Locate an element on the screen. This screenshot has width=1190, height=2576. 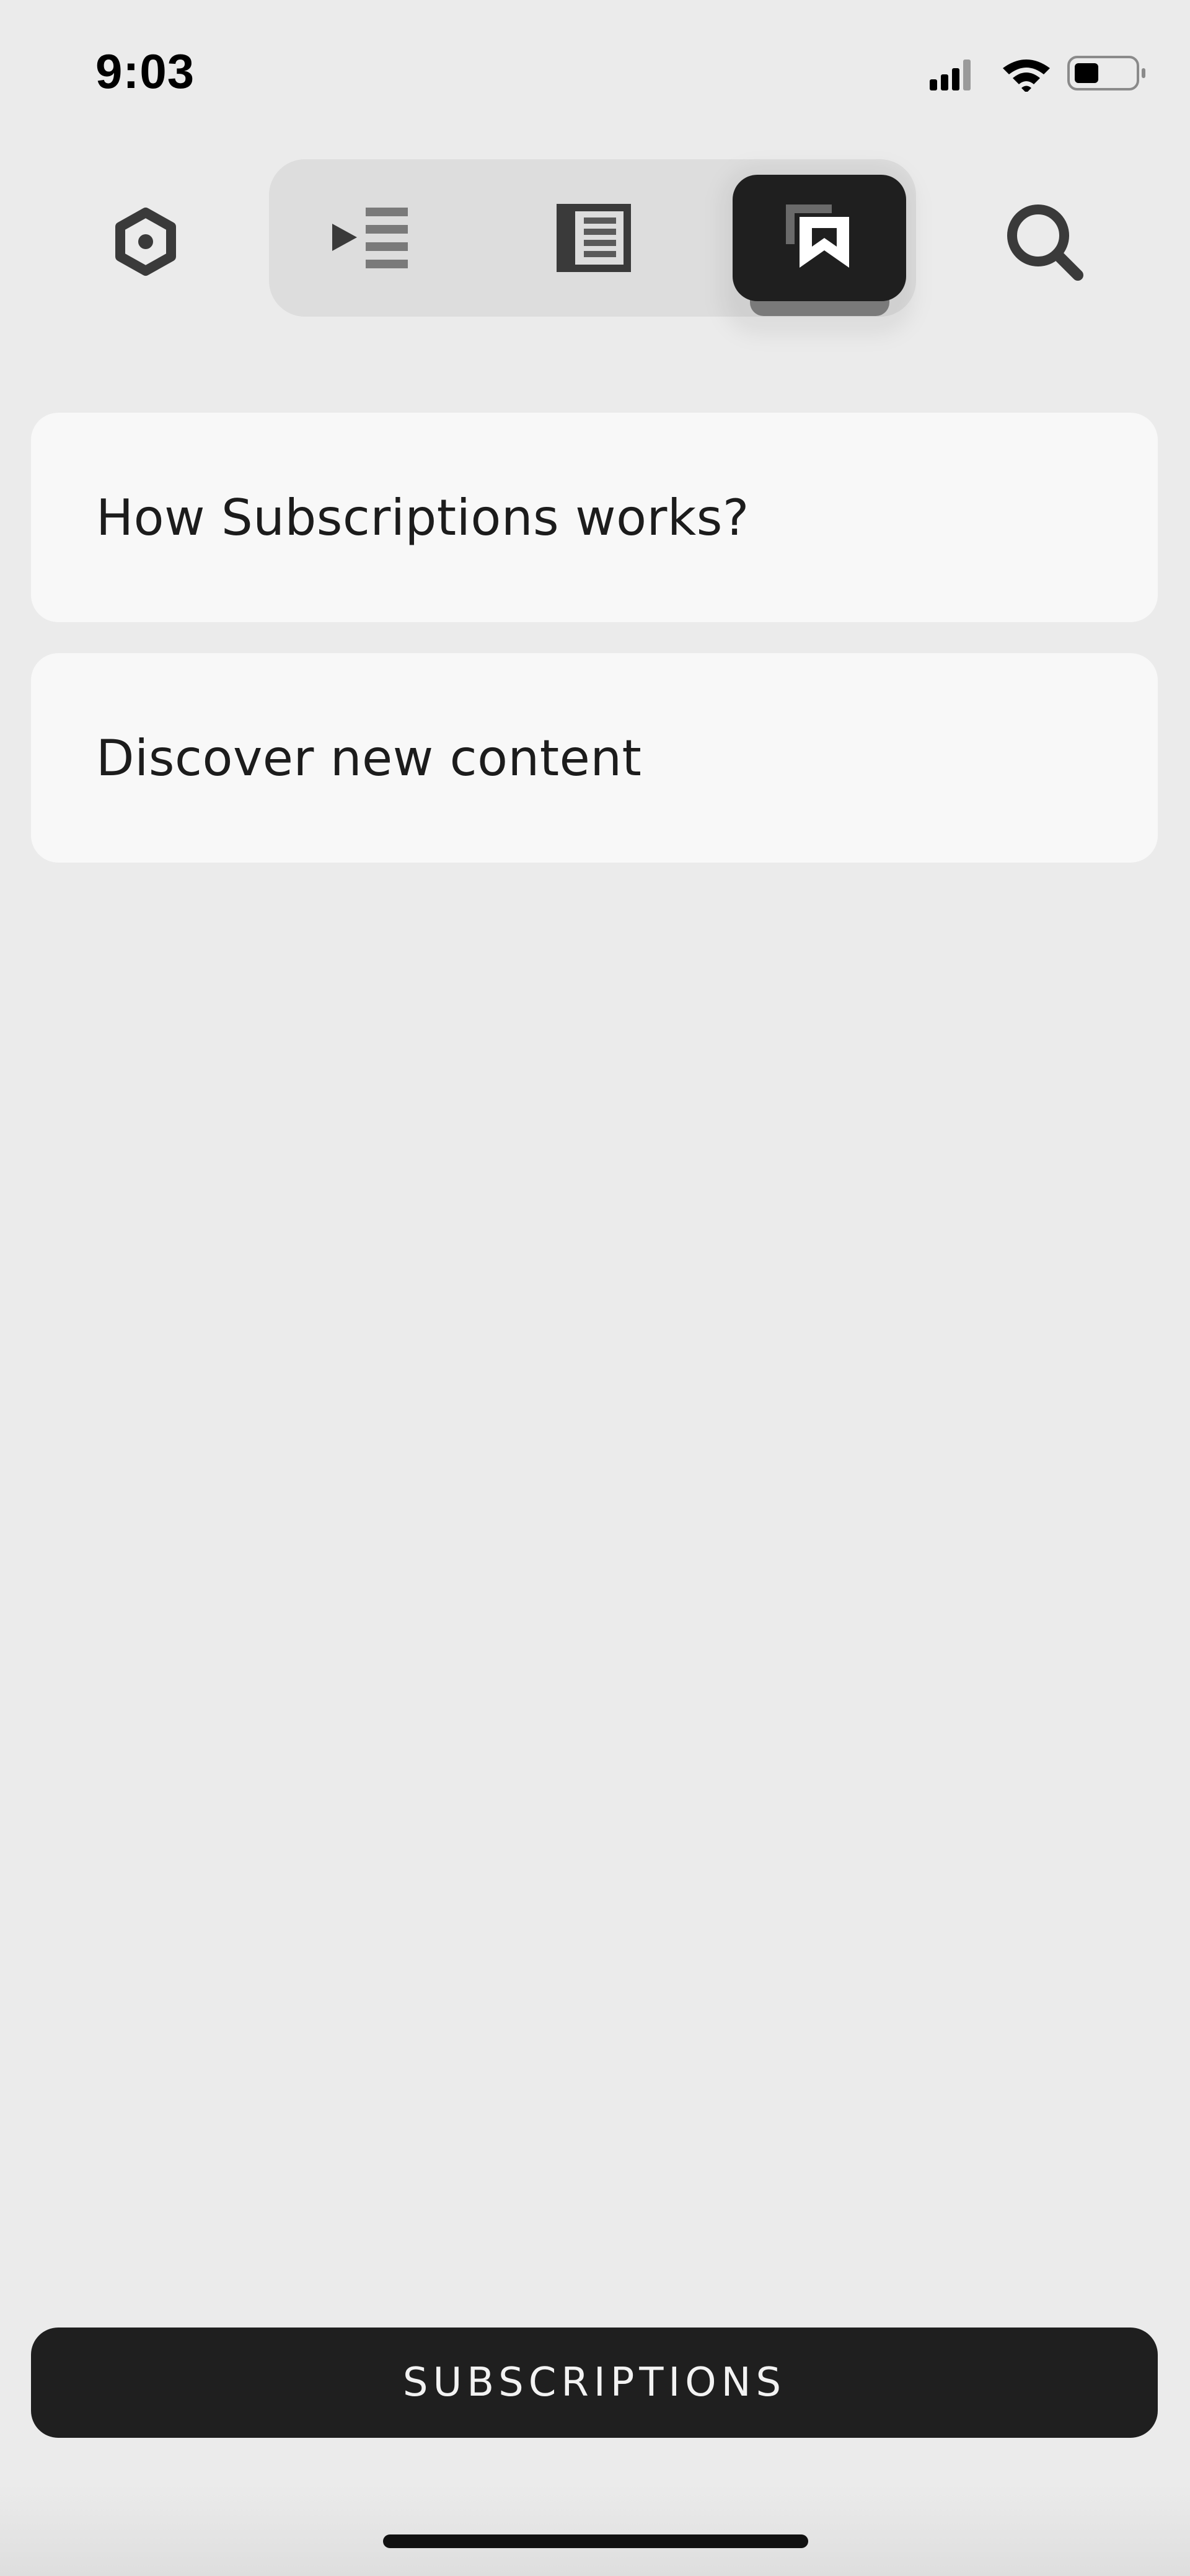
wifi-icon is located at coordinates (1026, 75).